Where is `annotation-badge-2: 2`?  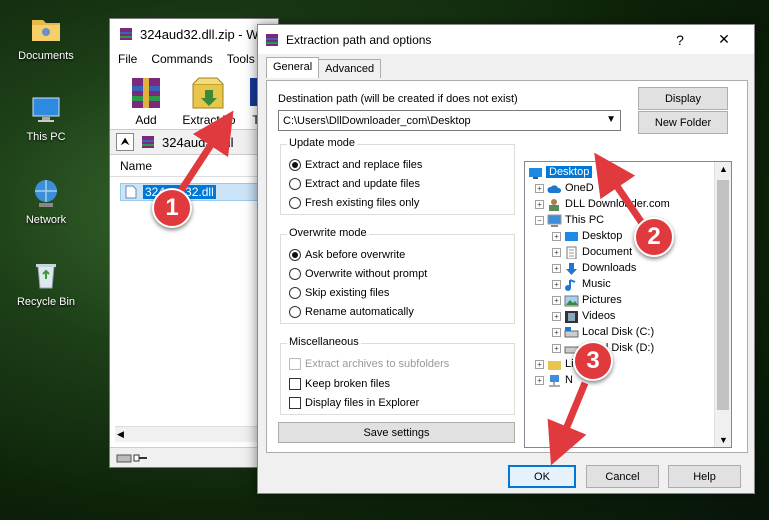 annotation-badge-2: 2 is located at coordinates (654, 237).